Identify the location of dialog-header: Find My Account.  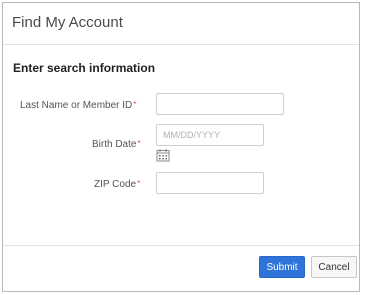
(181, 24).